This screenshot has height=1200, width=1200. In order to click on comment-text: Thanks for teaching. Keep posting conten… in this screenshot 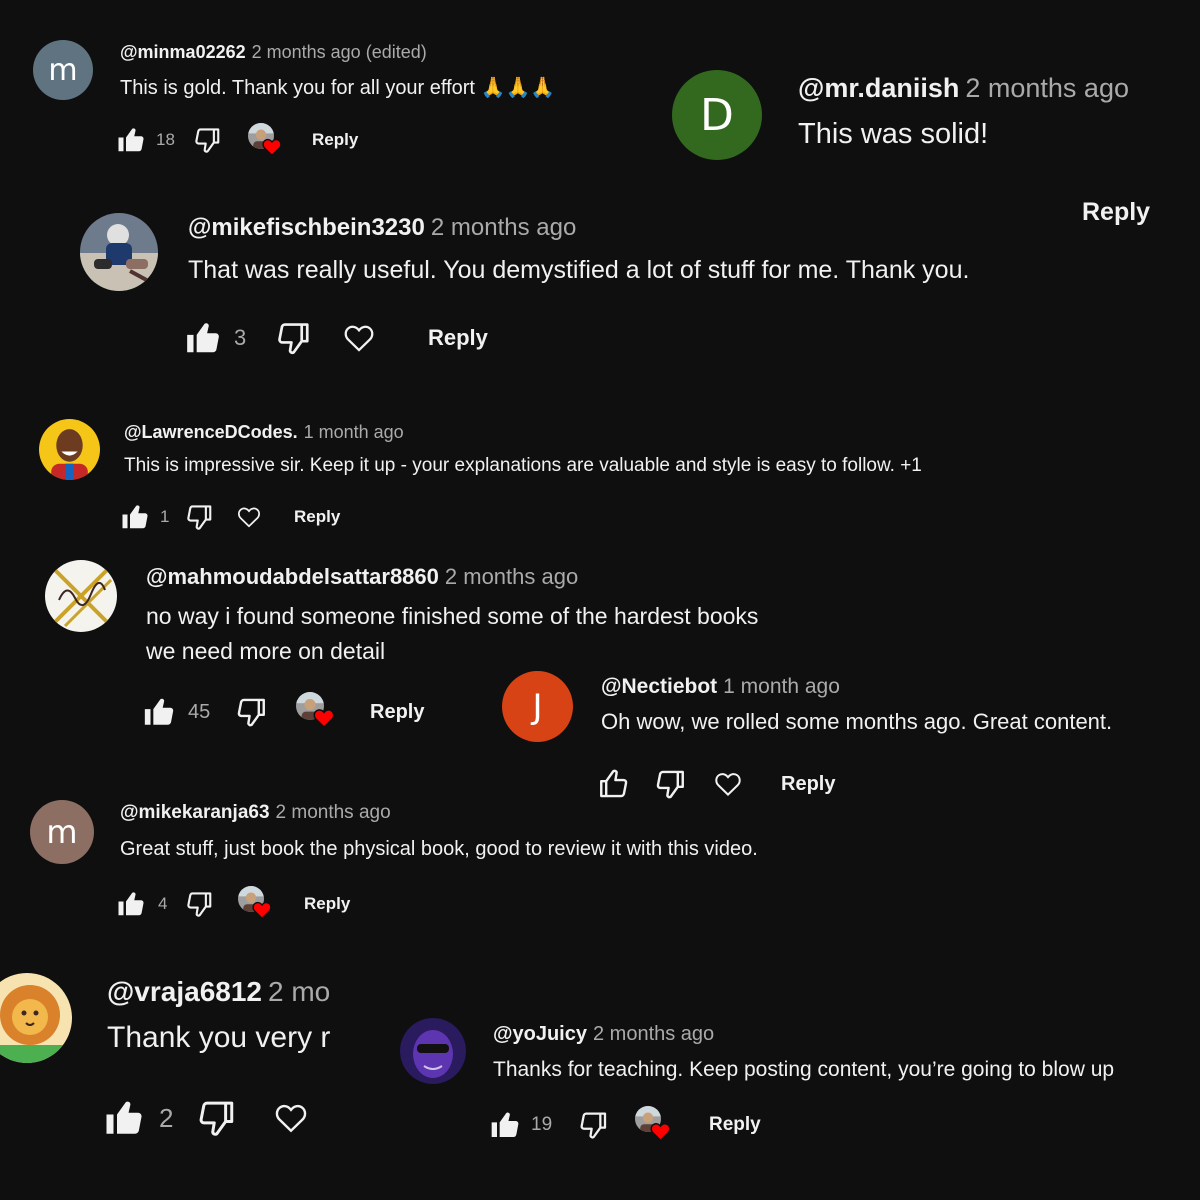, I will do `click(804, 1069)`.